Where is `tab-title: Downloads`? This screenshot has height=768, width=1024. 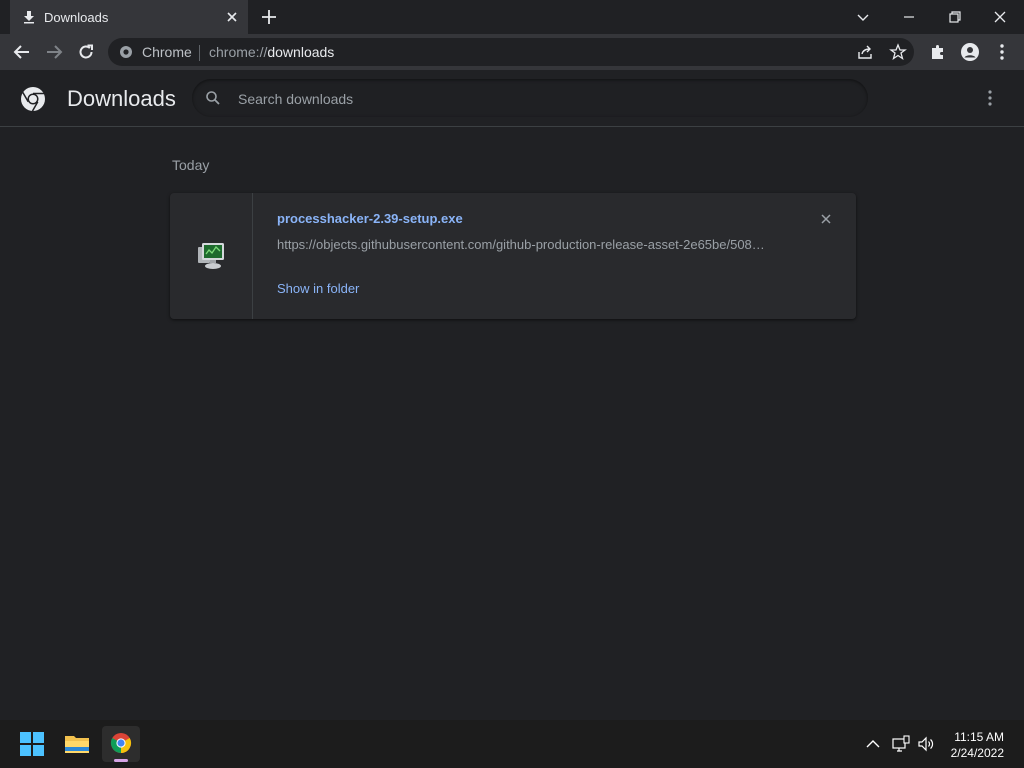 tab-title: Downloads is located at coordinates (76, 17).